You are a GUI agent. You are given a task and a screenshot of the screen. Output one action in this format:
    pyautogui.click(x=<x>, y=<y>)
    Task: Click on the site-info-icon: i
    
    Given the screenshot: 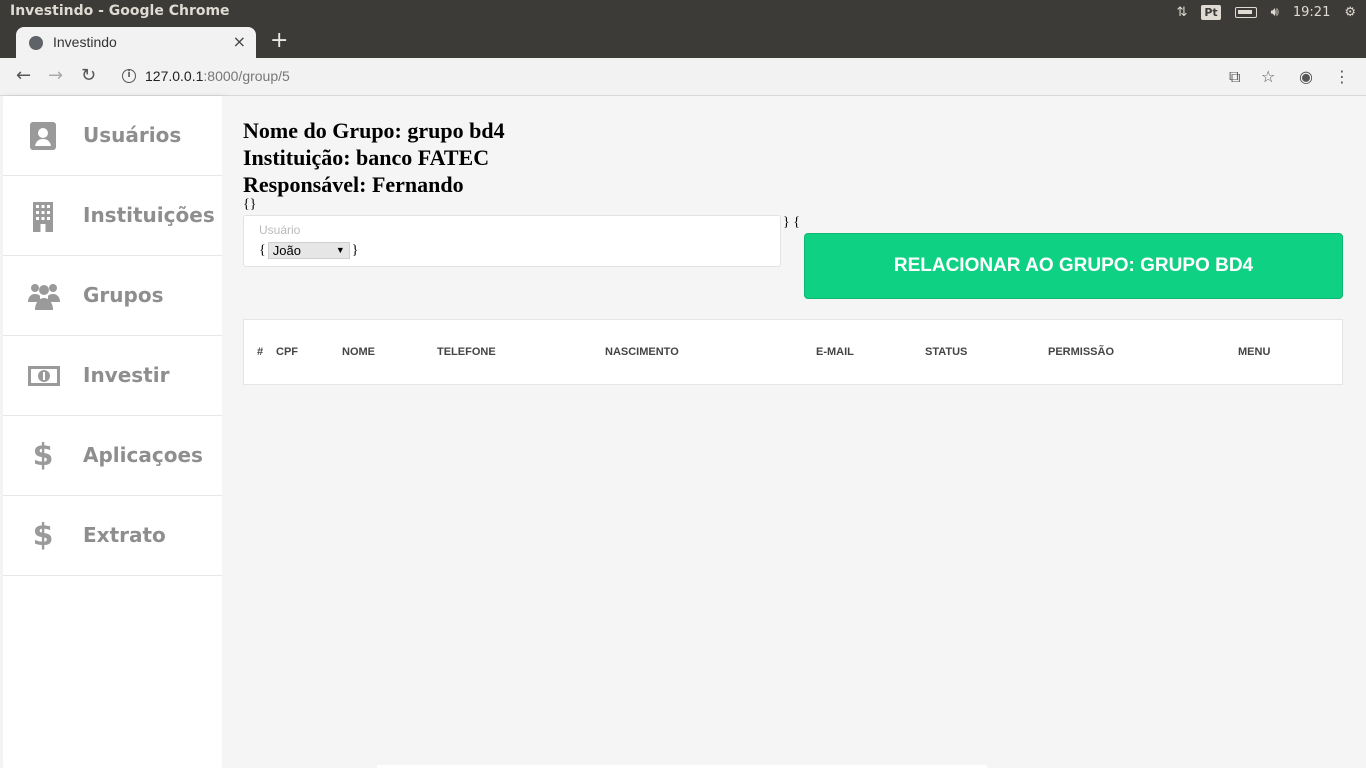 What is the action you would take?
    pyautogui.click(x=129, y=76)
    